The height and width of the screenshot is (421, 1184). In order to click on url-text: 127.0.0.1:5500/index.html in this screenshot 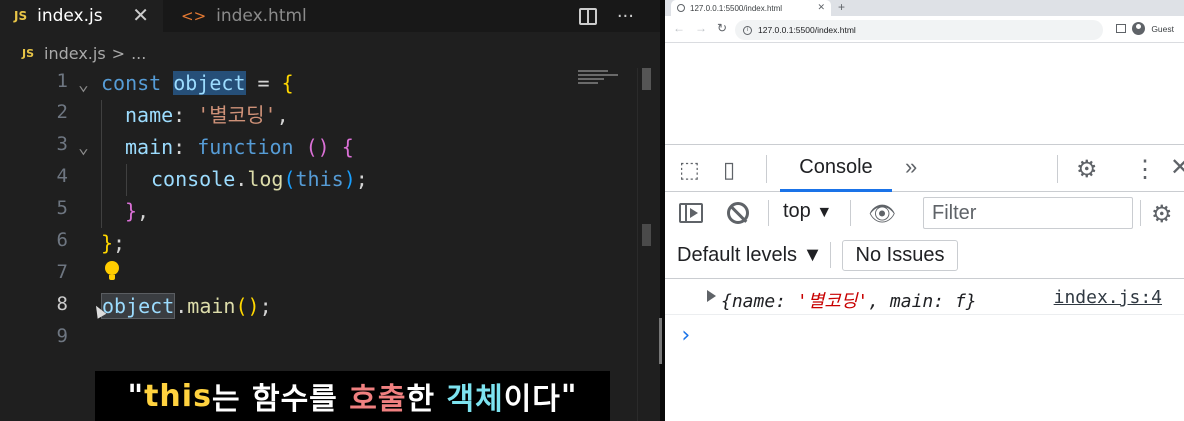, I will do `click(807, 30)`.